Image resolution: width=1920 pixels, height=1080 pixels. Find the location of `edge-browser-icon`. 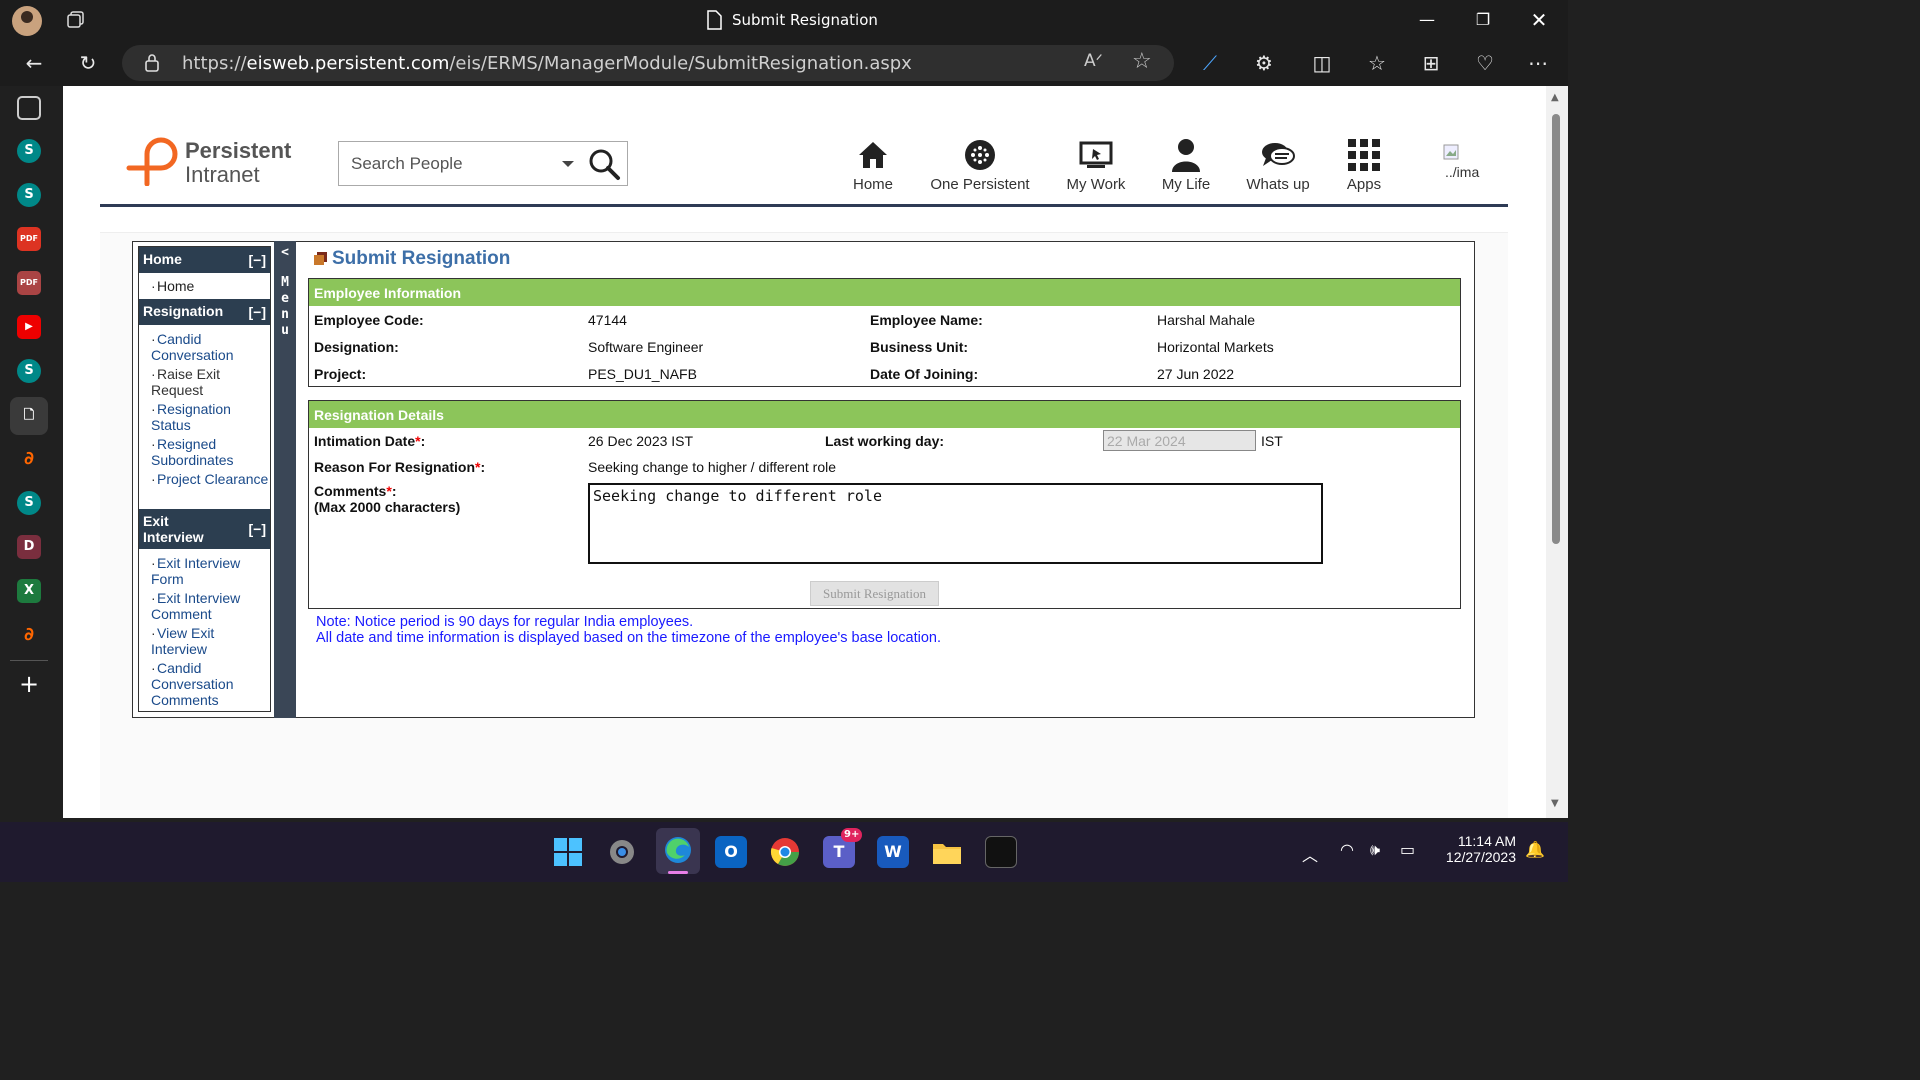

edge-browser-icon is located at coordinates (678, 851).